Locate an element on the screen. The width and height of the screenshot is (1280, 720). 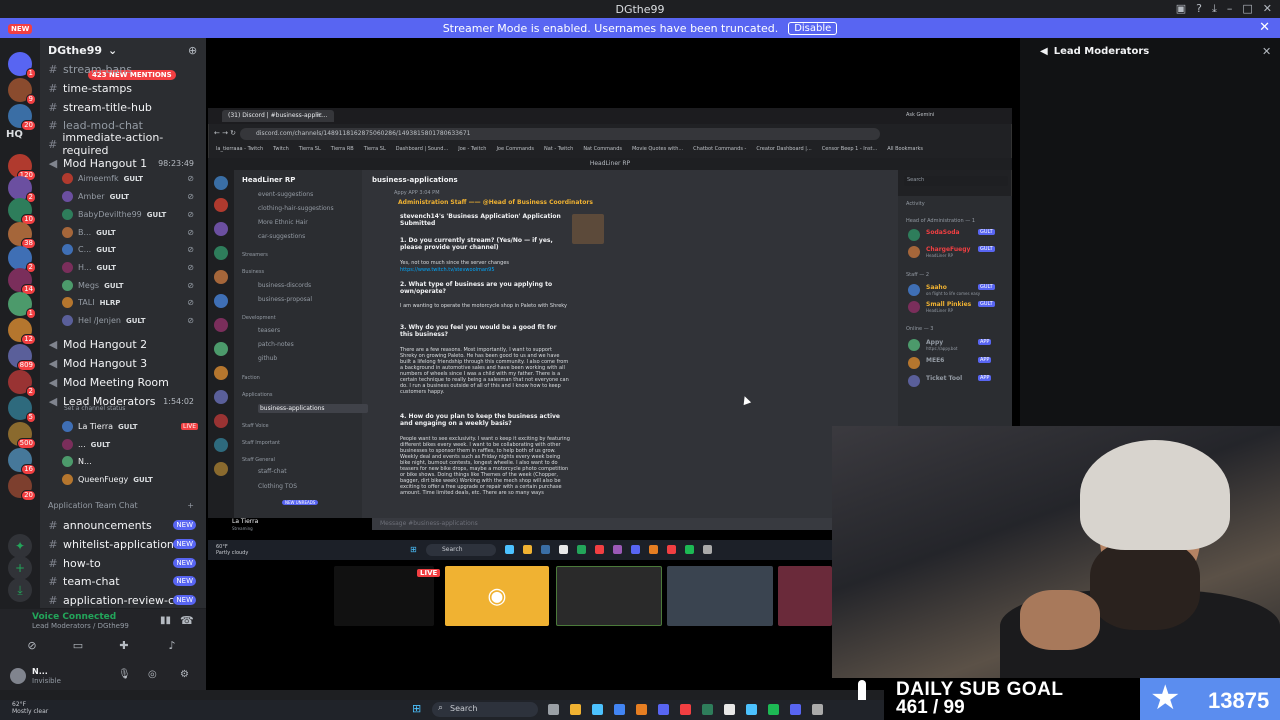
member-name: MEE6 is located at coordinates (935, 360).